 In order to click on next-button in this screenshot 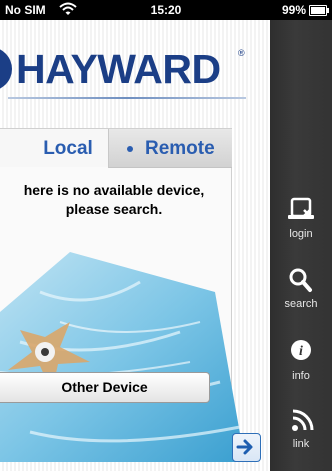, I will do `click(246, 447)`.